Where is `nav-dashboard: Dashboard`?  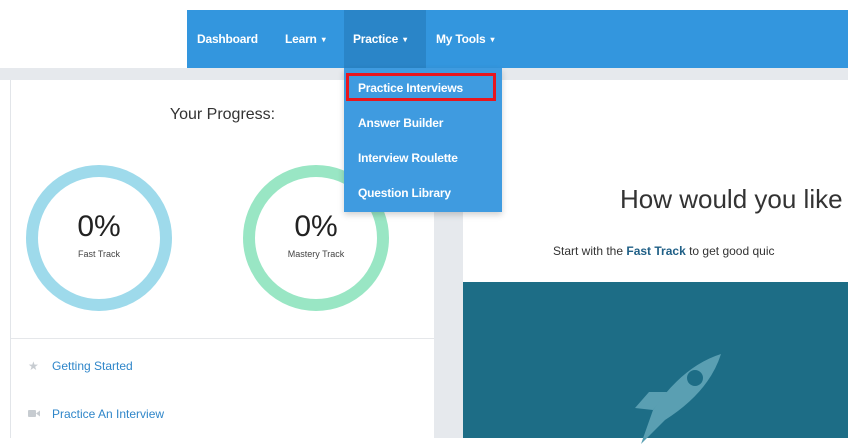
nav-dashboard: Dashboard is located at coordinates (227, 39).